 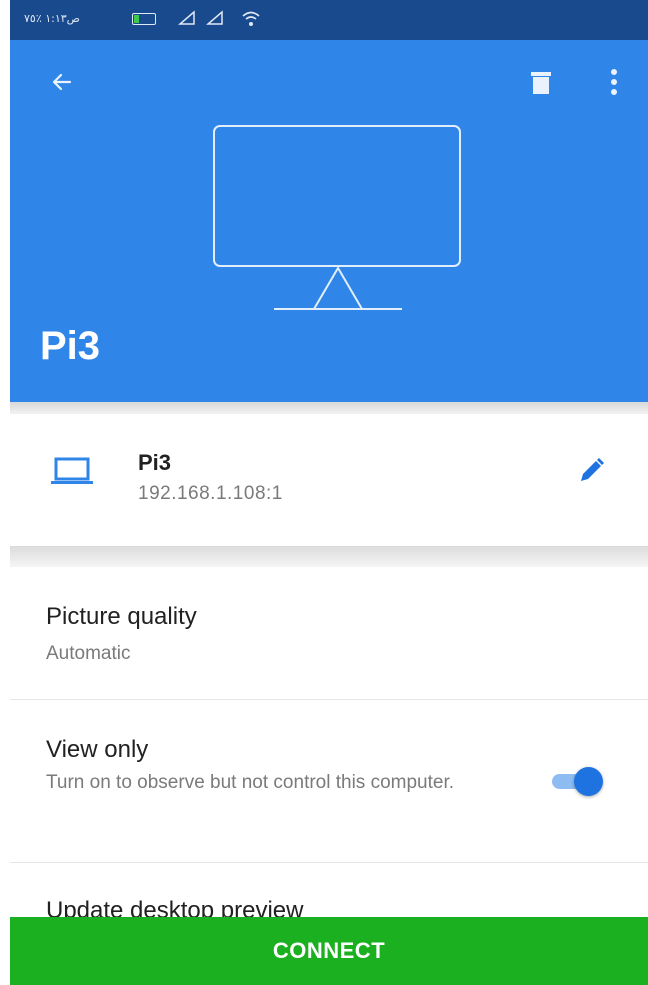 What do you see at coordinates (144, 19) in the screenshot?
I see `battery-icon` at bounding box center [144, 19].